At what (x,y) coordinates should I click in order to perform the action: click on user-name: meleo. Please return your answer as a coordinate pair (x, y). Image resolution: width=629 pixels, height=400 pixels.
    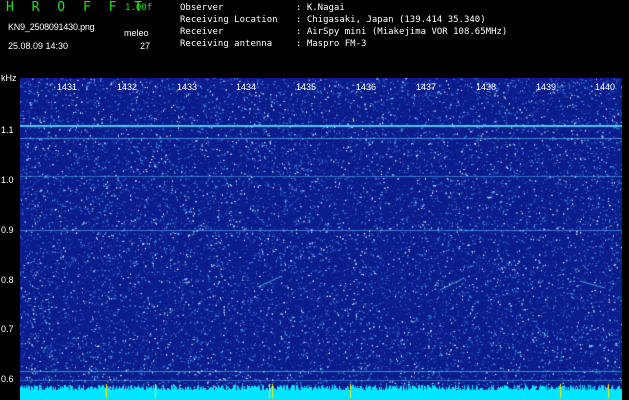
    Looking at the image, I should click on (136, 33).